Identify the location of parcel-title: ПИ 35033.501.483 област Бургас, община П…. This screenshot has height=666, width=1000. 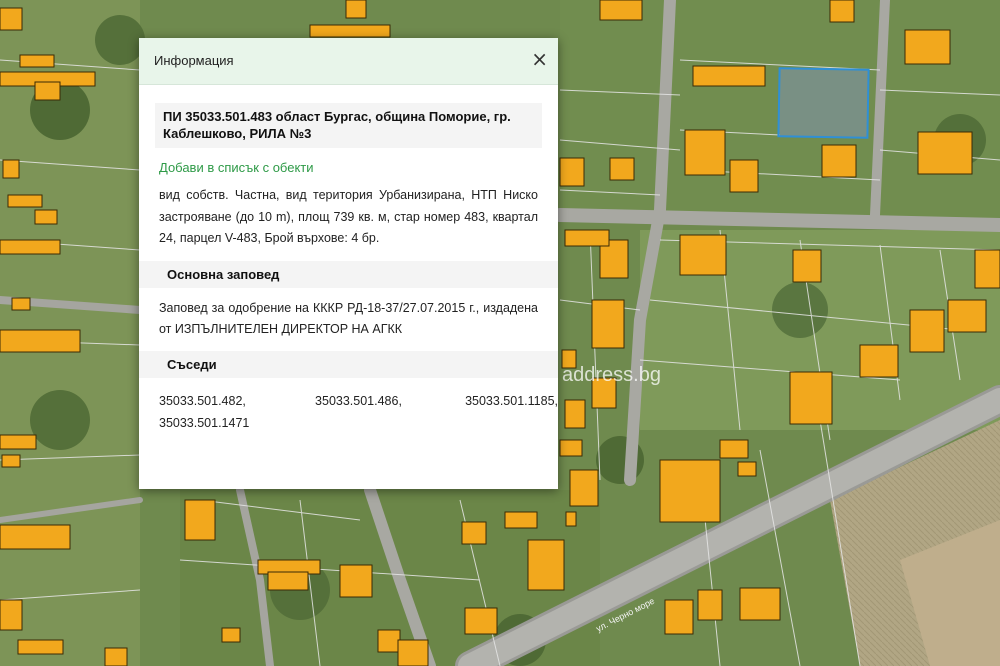
(348, 125).